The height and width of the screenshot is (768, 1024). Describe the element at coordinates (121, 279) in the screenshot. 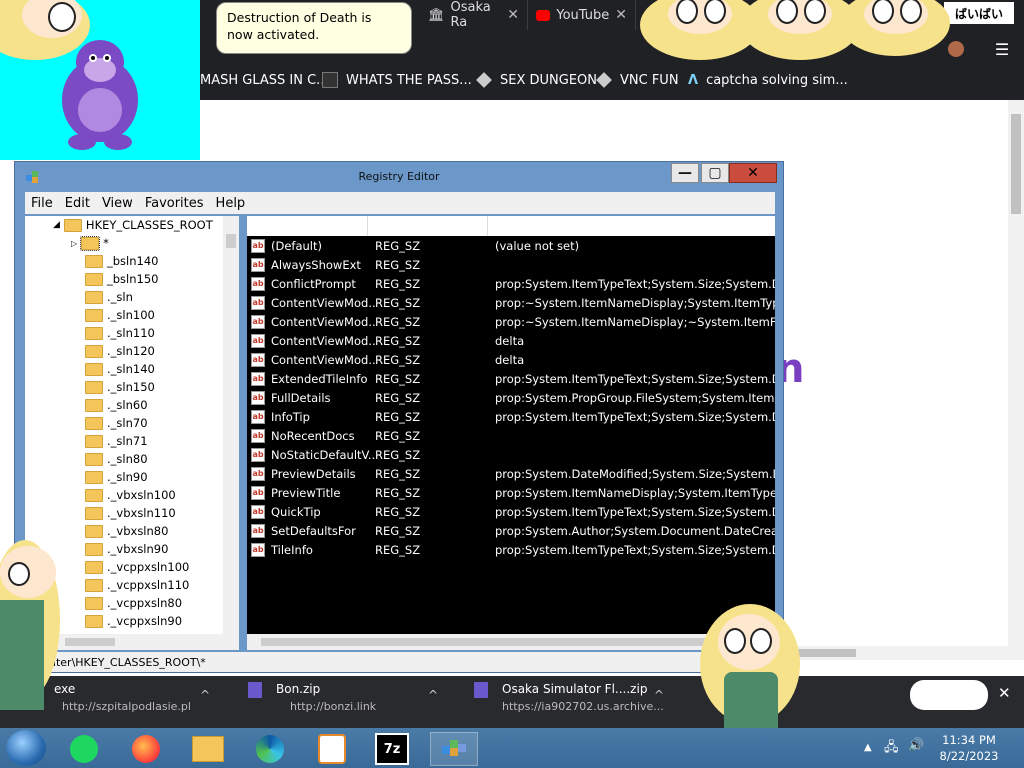

I see `tree-item: _bsln150` at that location.